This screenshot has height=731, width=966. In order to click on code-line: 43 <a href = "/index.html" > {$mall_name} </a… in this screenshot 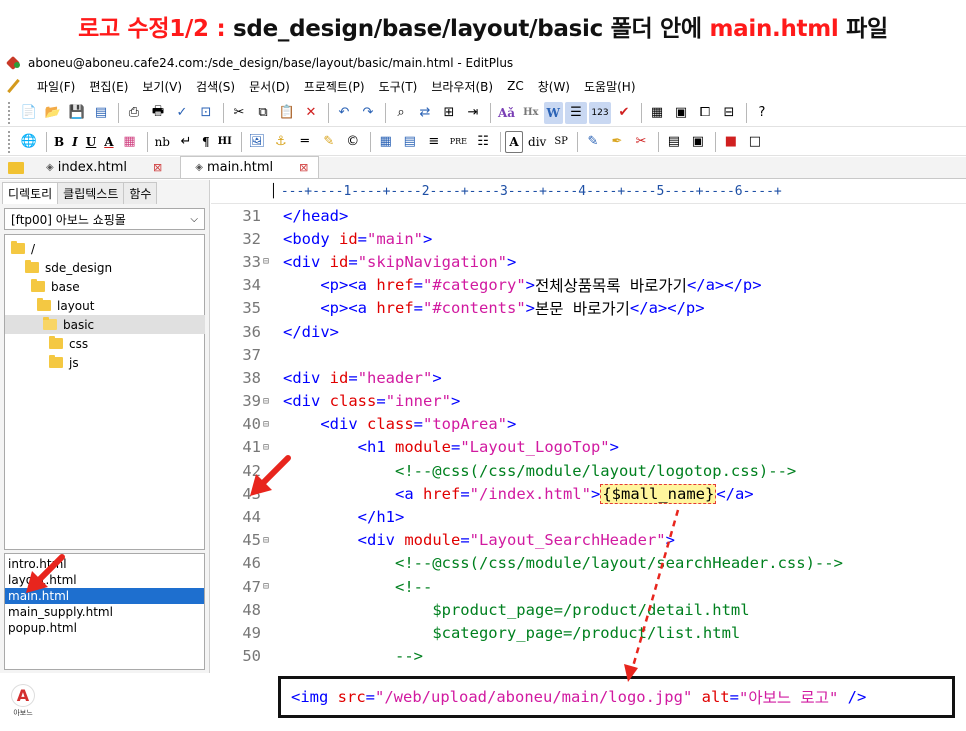, I will do `click(588, 493)`.